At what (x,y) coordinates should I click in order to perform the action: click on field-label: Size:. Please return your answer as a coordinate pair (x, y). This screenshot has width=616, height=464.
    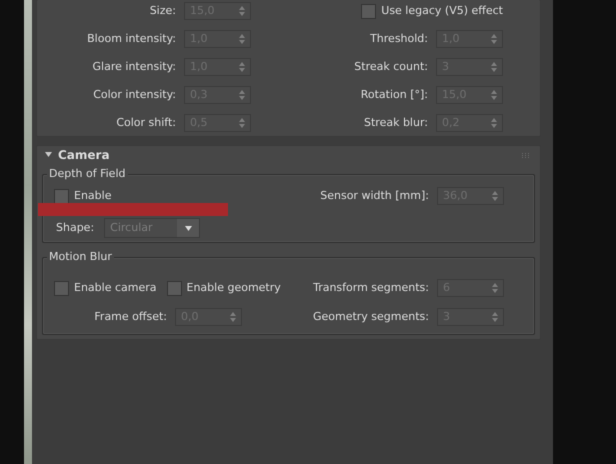
    Looking at the image, I should click on (162, 10).